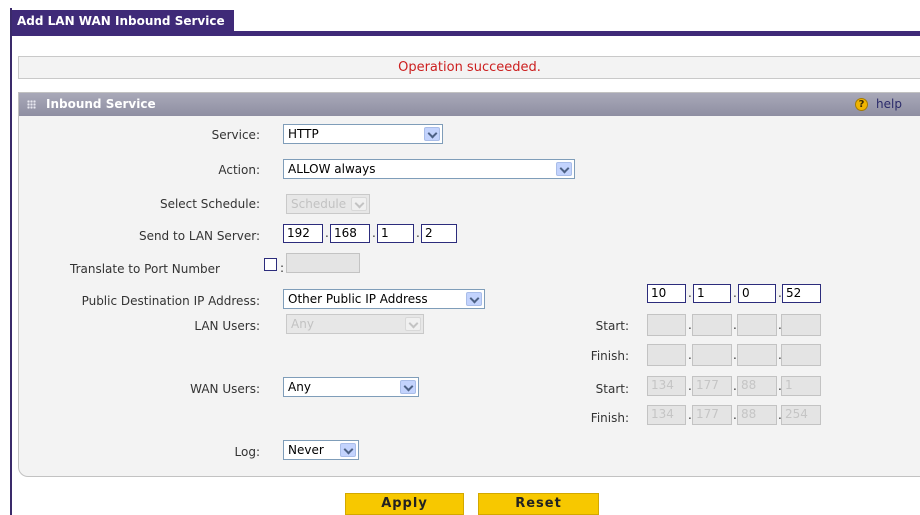 The height and width of the screenshot is (515, 920). What do you see at coordinates (404, 504) in the screenshot?
I see `apply-button: Apply` at bounding box center [404, 504].